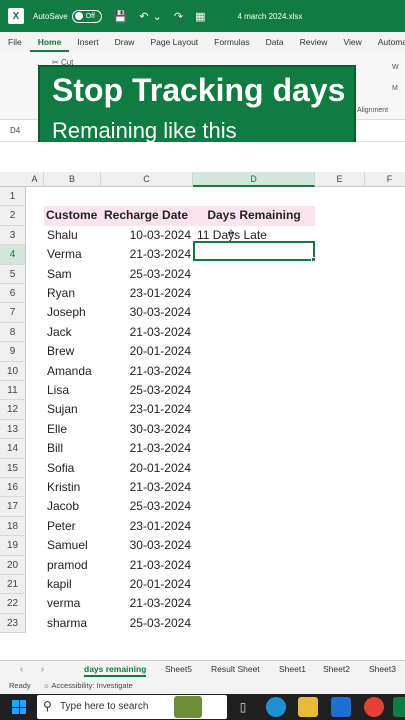 This screenshot has height=720, width=405. I want to click on cell-customer-name: Bill, so click(72, 448).